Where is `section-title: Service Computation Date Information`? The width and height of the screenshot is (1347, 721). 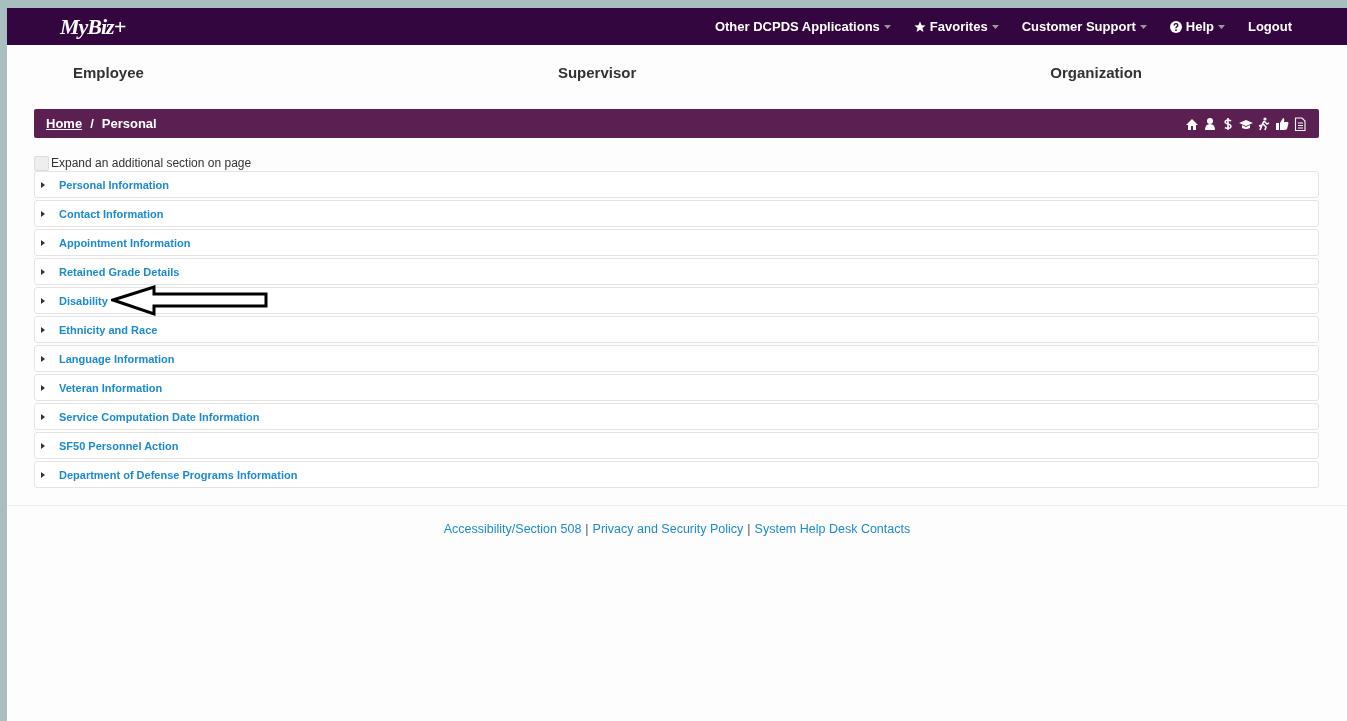 section-title: Service Computation Date Information is located at coordinates (159, 416).